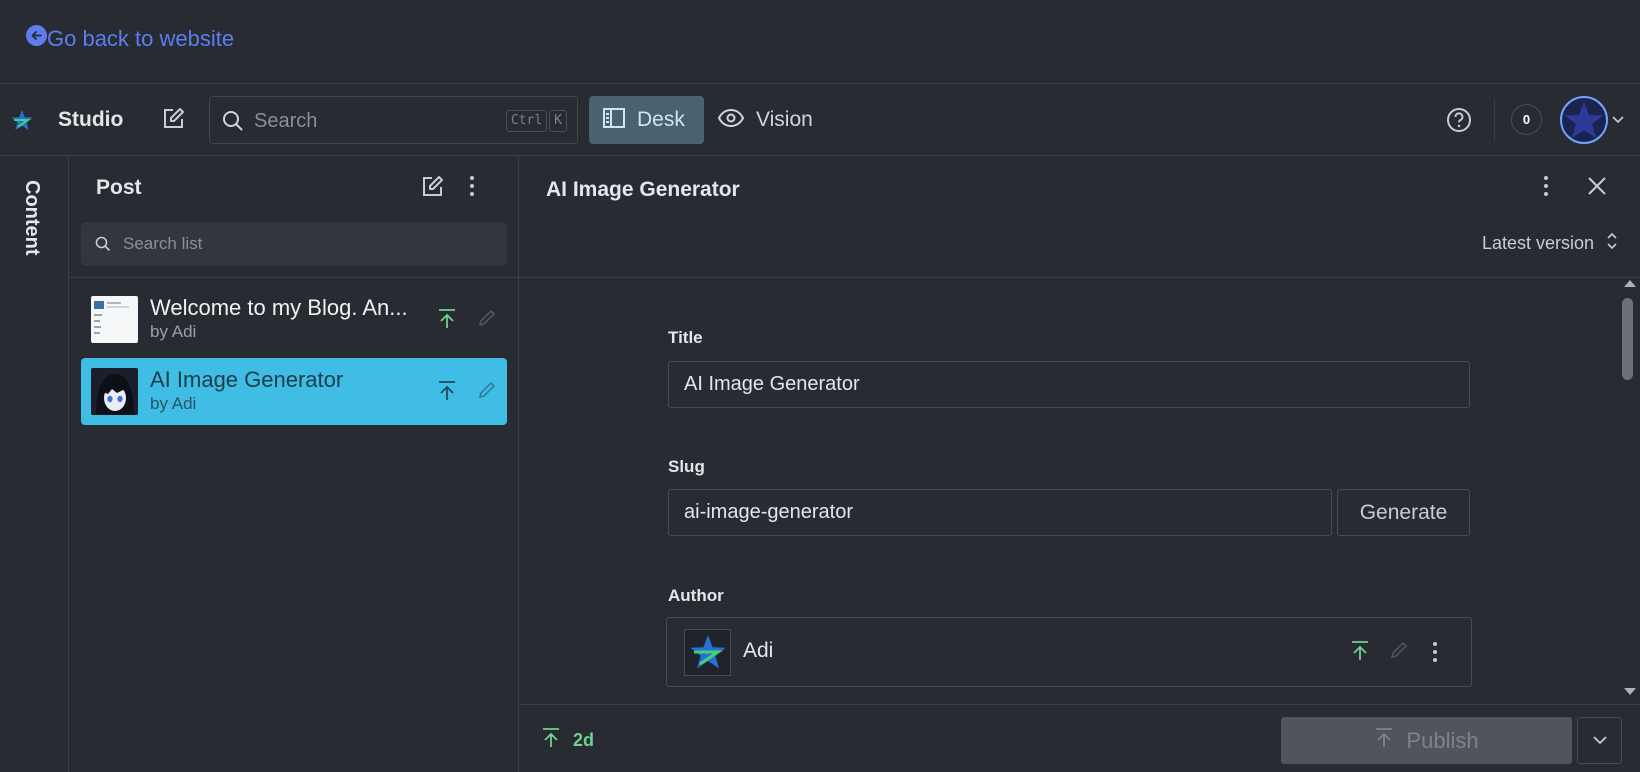 This screenshot has height=772, width=1640. I want to click on publish-icon, so click(1384, 741).